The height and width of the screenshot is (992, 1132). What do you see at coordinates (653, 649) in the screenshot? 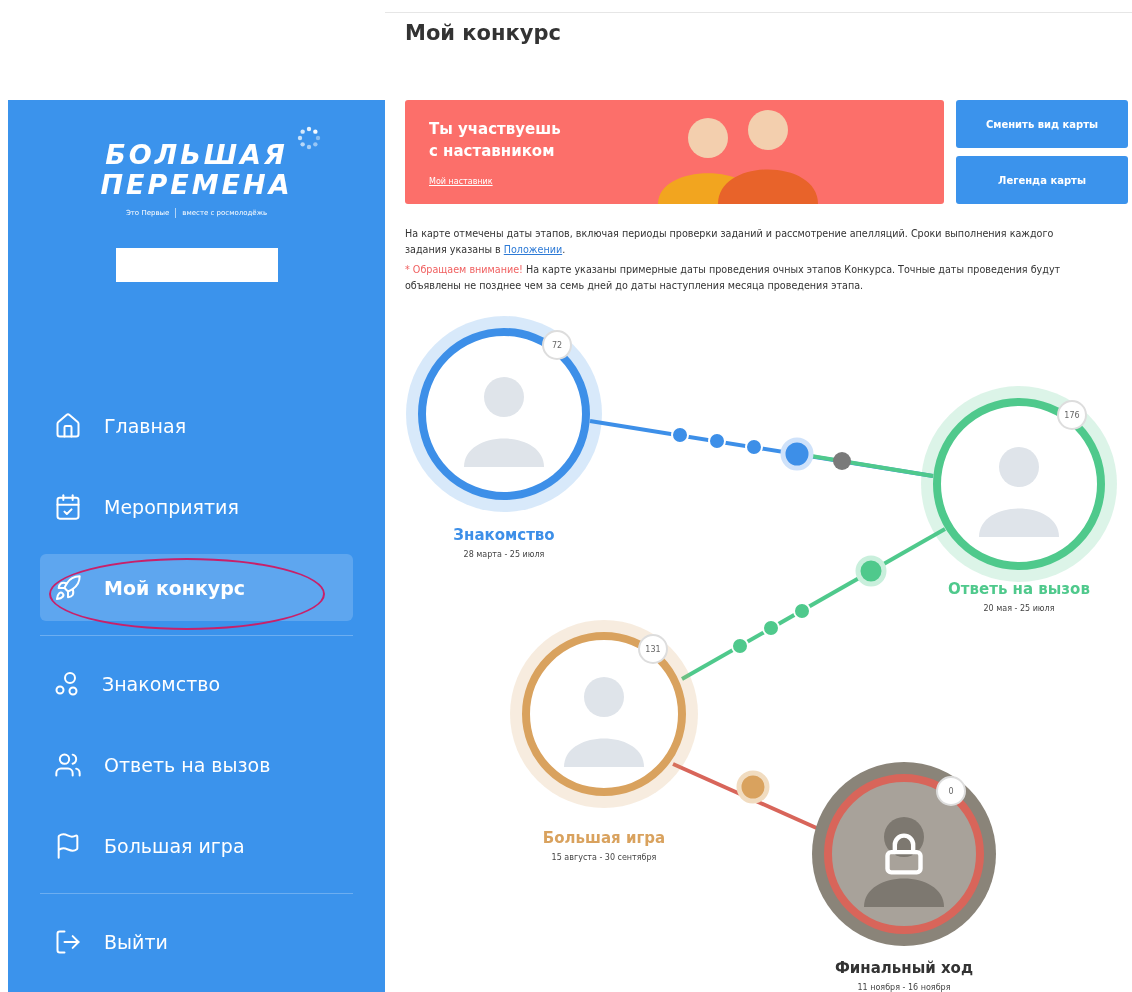
I see `count-badge: 131` at bounding box center [653, 649].